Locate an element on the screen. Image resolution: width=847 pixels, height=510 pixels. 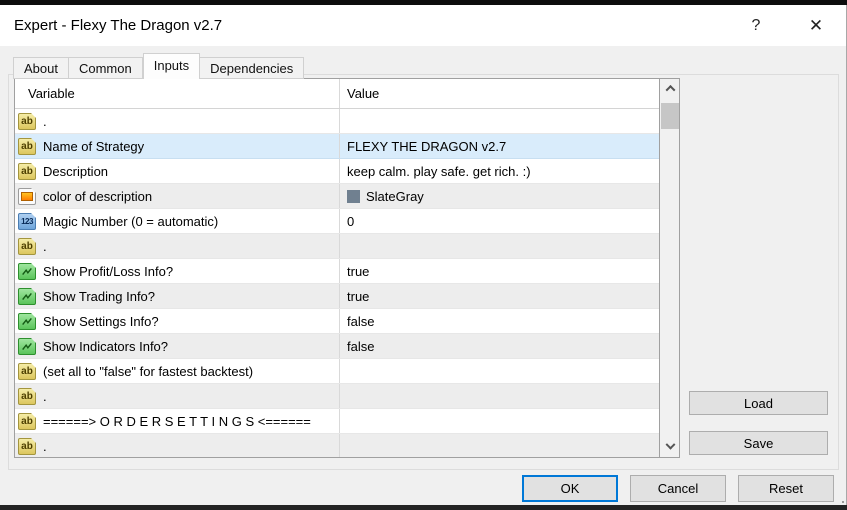
tab-dependencies: Dependencies is located at coordinates (252, 68).